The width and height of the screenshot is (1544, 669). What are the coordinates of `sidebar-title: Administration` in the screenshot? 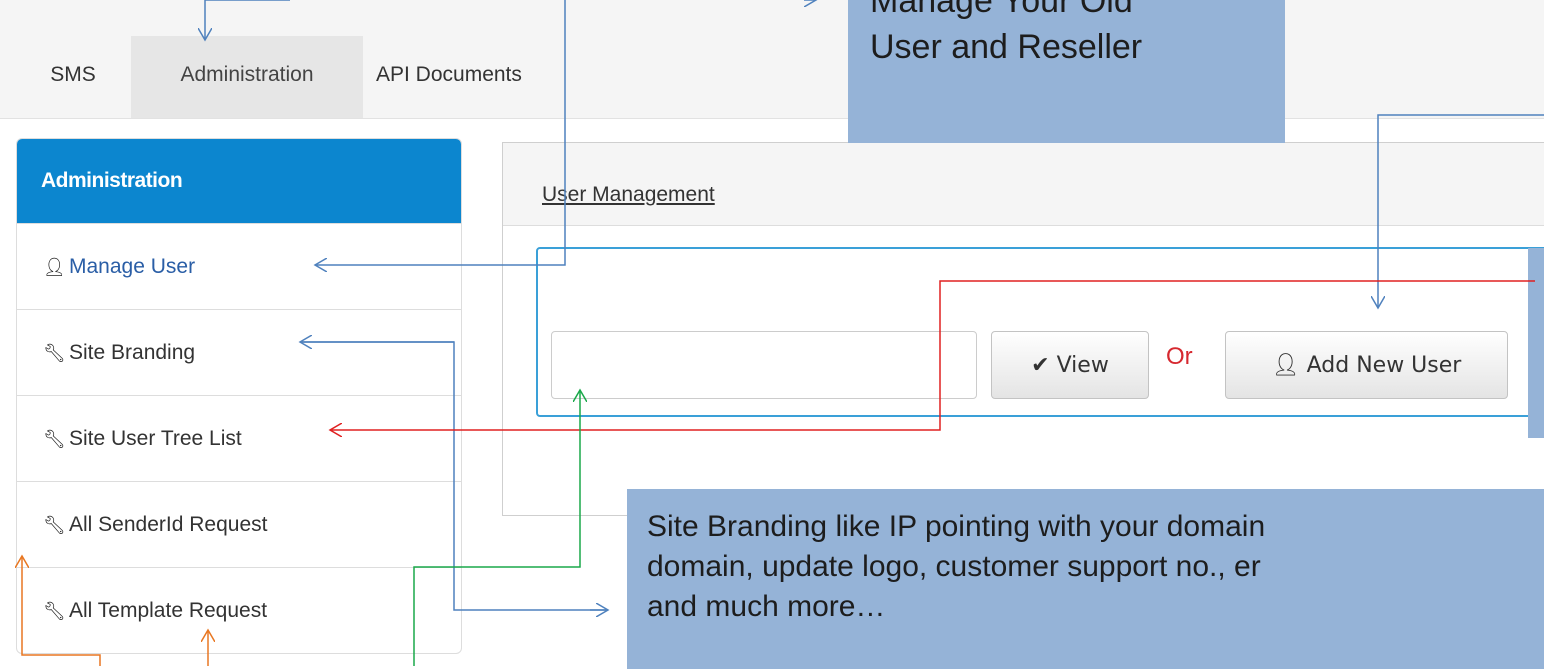 It's located at (239, 181).